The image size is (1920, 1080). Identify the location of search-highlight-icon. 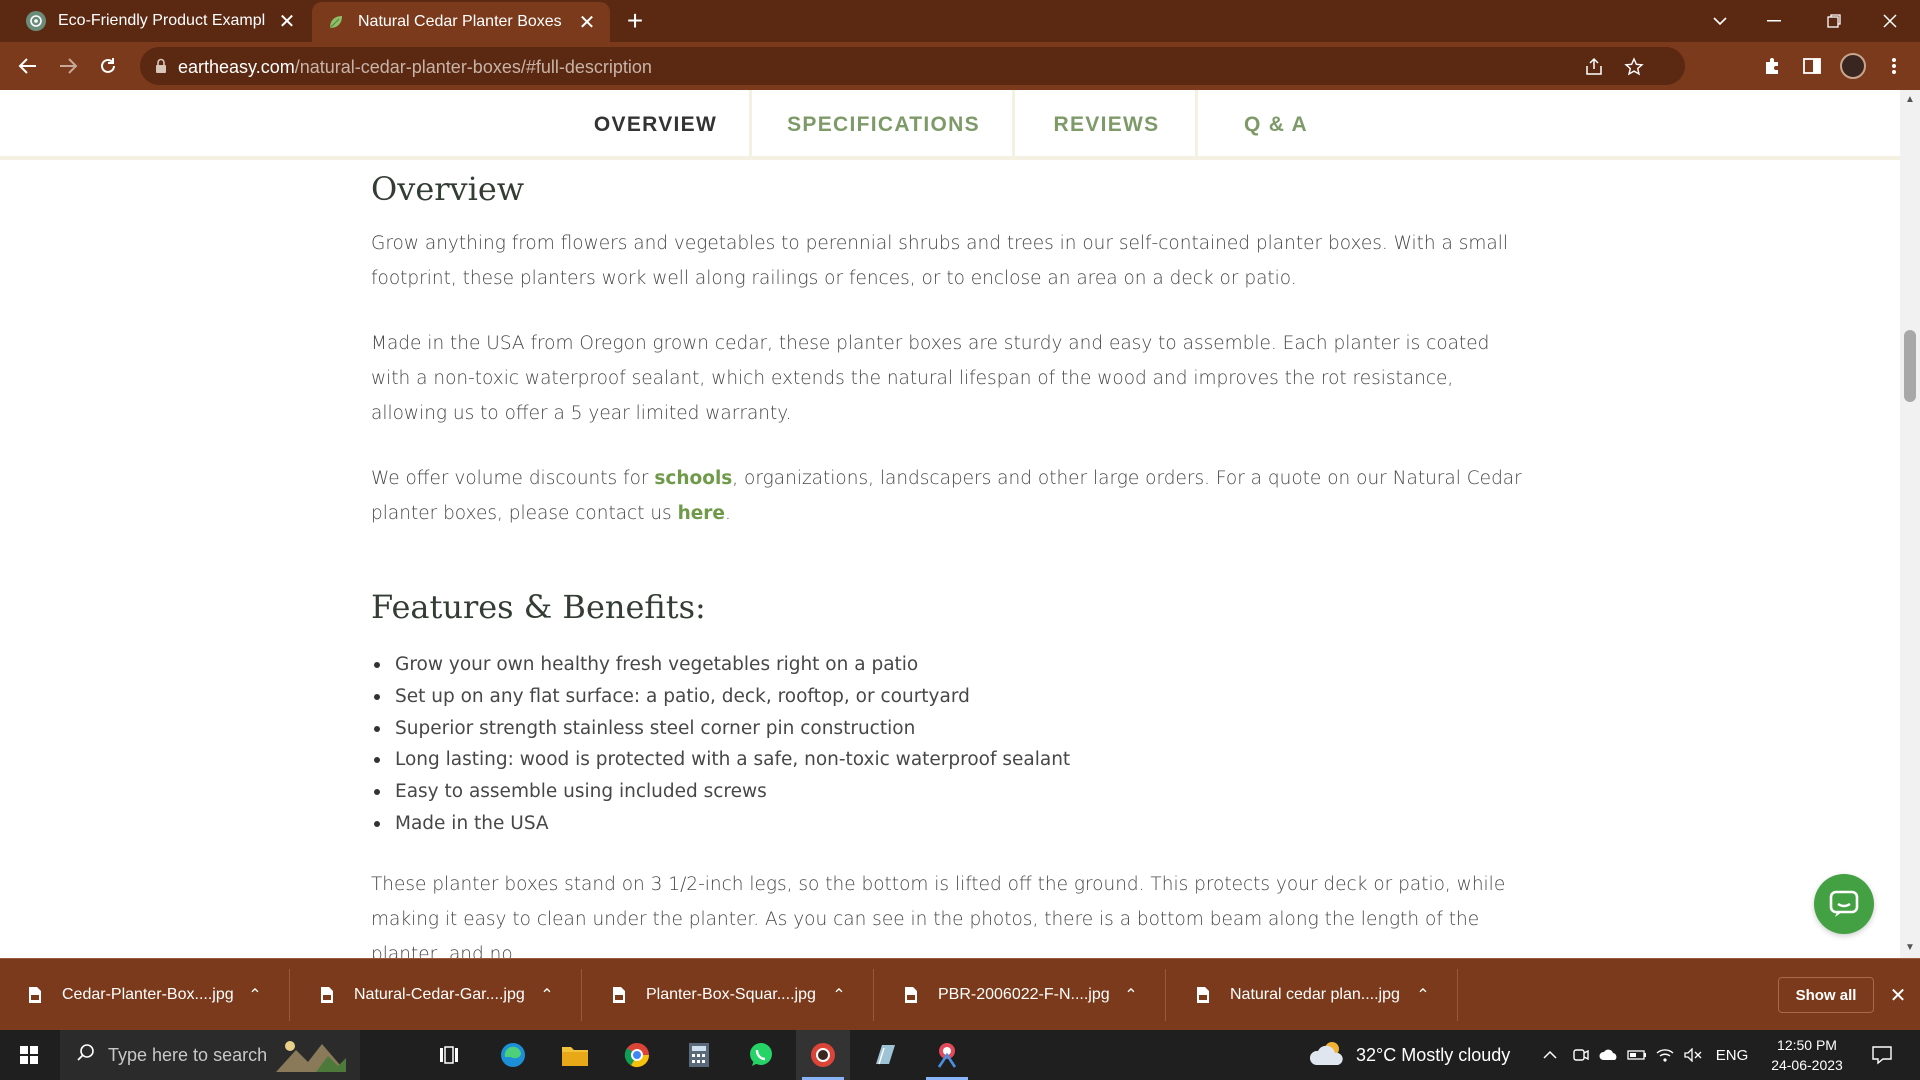
(311, 1057).